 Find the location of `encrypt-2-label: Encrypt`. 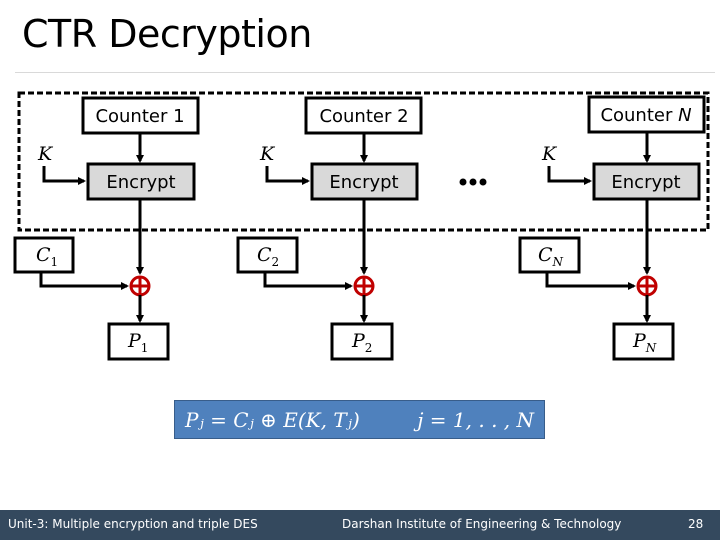

encrypt-2-label: Encrypt is located at coordinates (363, 182).